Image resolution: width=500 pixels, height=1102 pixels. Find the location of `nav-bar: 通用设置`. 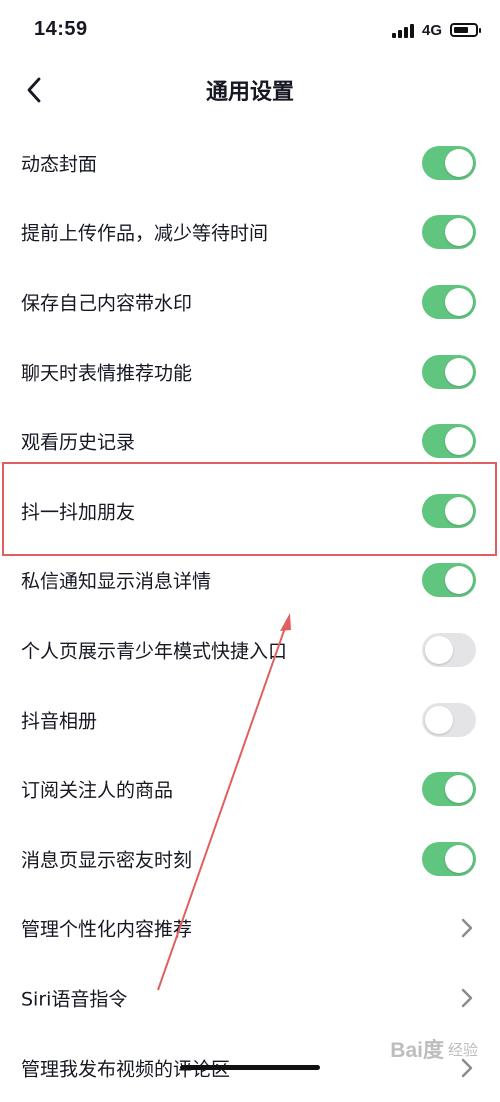

nav-bar: 通用设置 is located at coordinates (250, 90).